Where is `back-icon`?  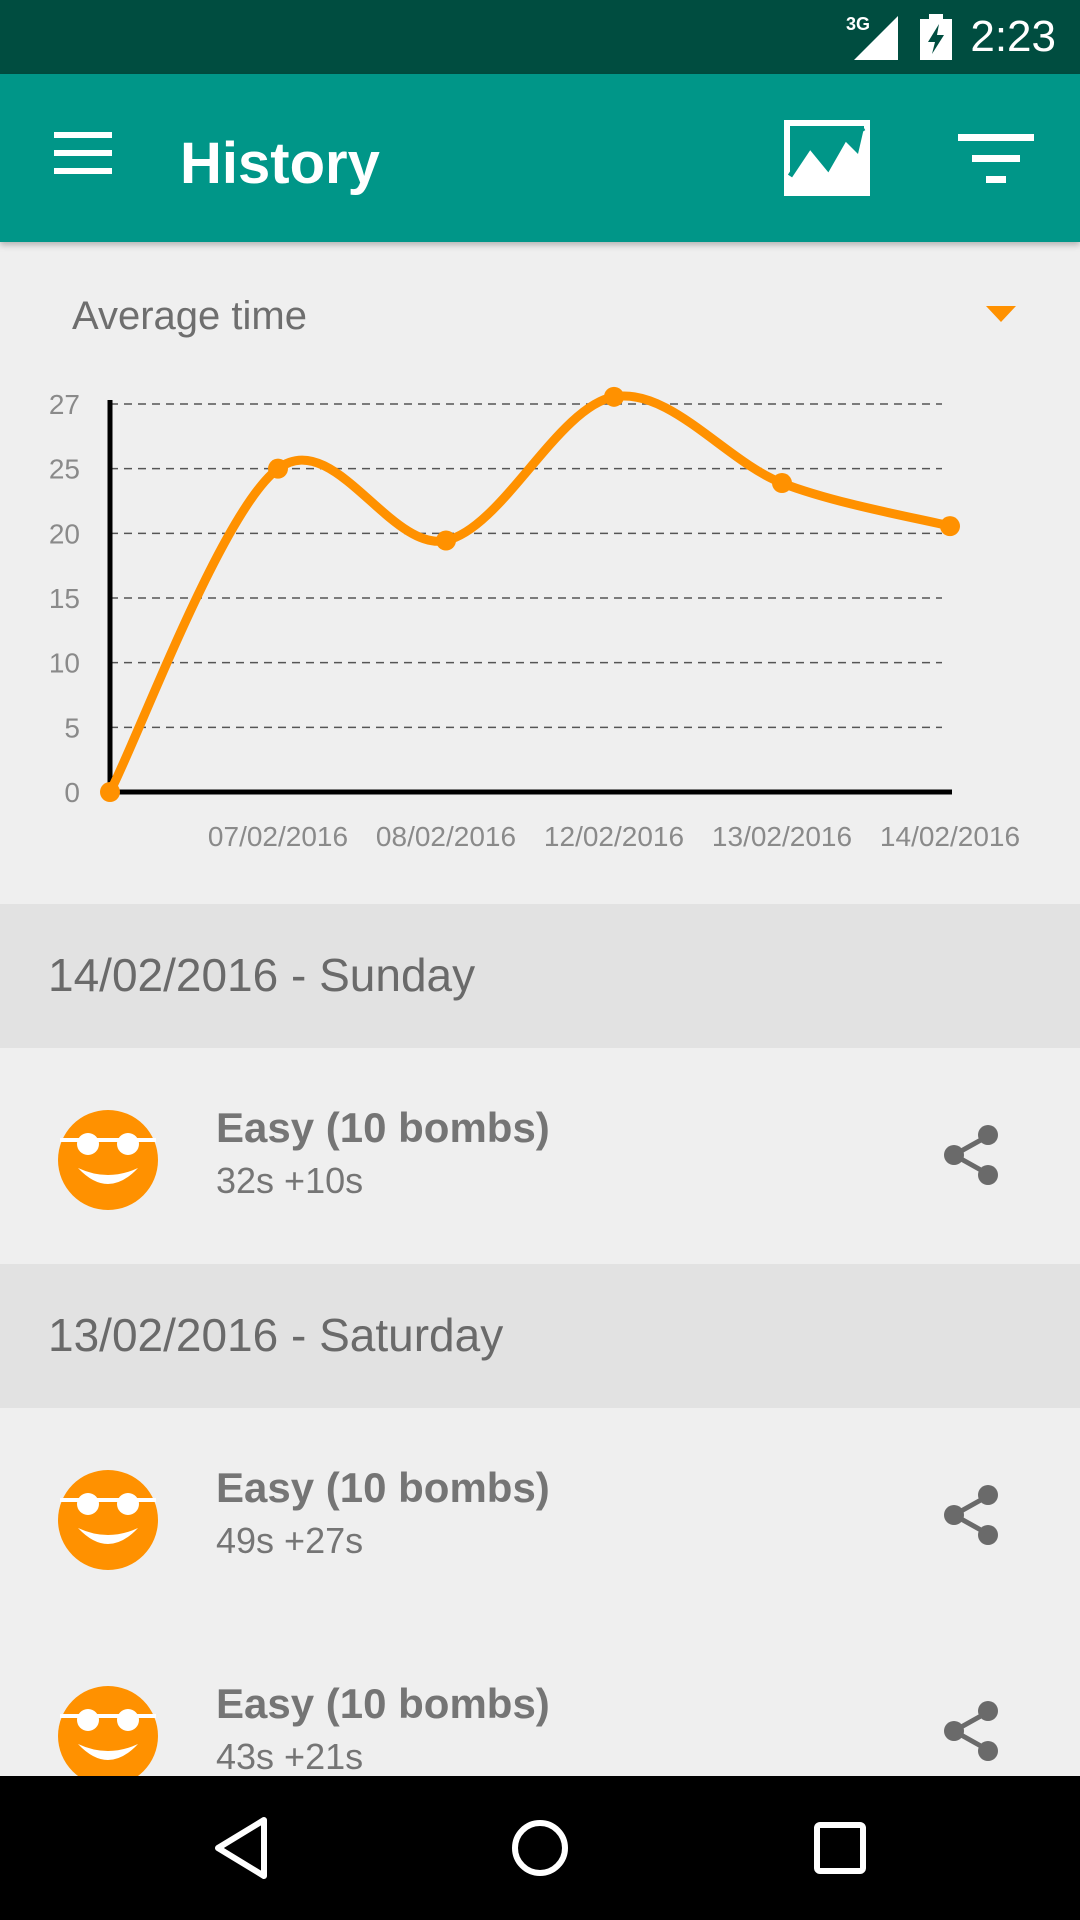 back-icon is located at coordinates (242, 1848).